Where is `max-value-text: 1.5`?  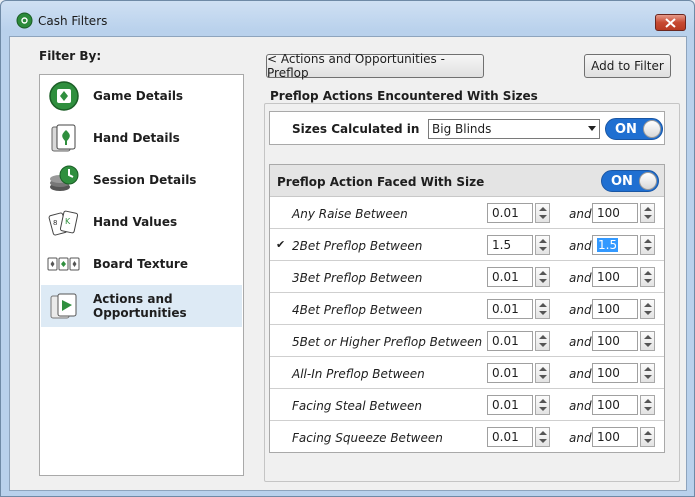
max-value-text: 1.5 is located at coordinates (608, 245).